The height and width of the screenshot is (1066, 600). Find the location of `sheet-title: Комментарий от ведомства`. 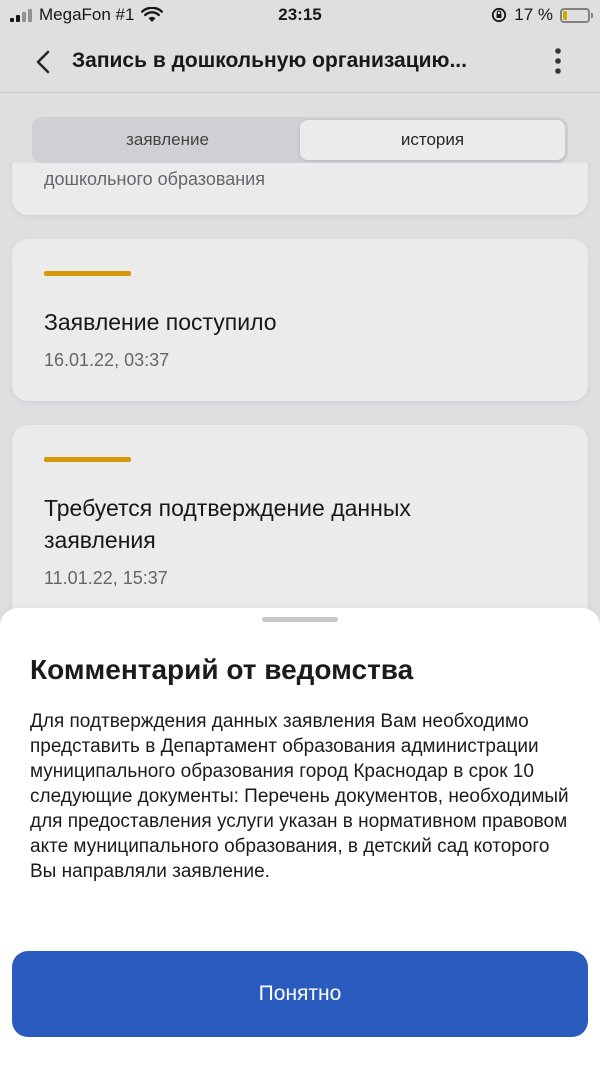

sheet-title: Комментарий от ведомства is located at coordinates (222, 669).